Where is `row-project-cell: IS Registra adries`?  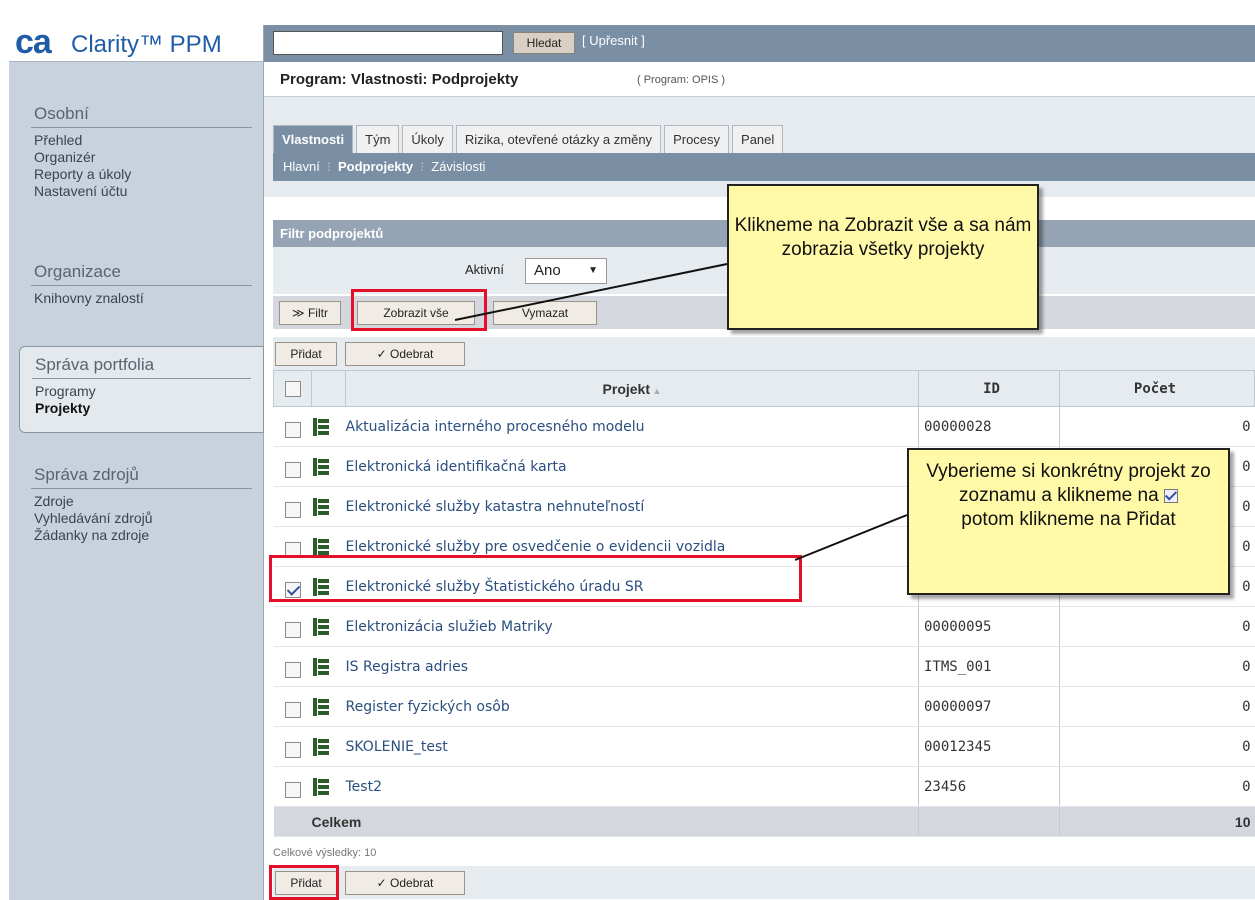 row-project-cell: IS Registra adries is located at coordinates (632, 666).